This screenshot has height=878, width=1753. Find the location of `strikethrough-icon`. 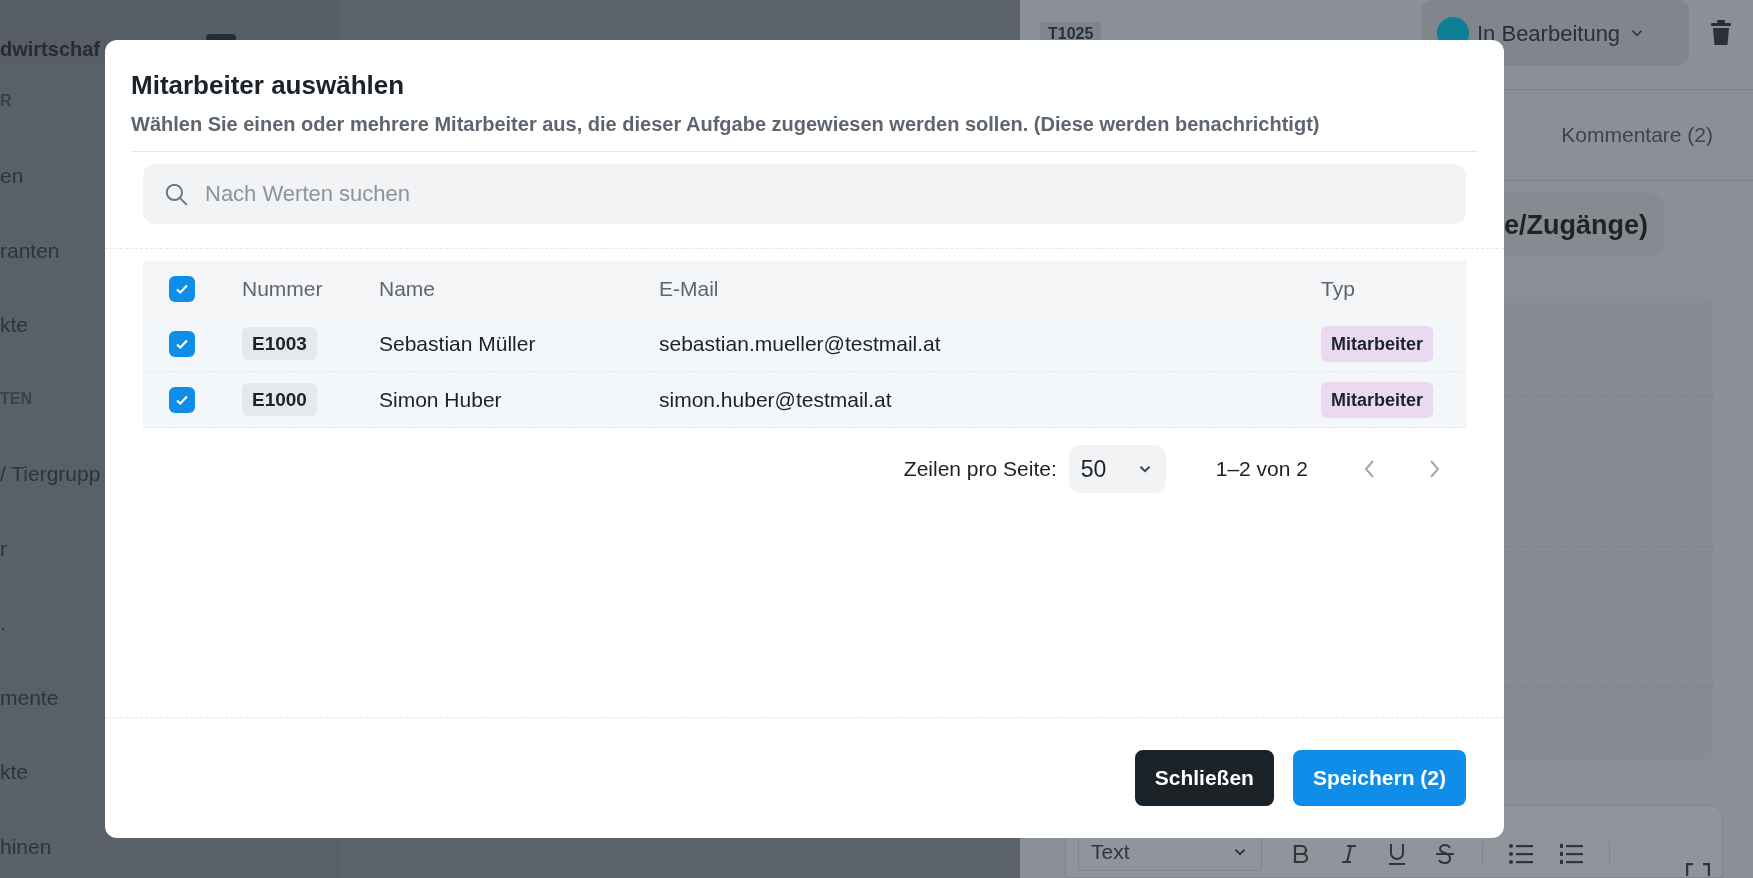

strikethrough-icon is located at coordinates (1445, 854).